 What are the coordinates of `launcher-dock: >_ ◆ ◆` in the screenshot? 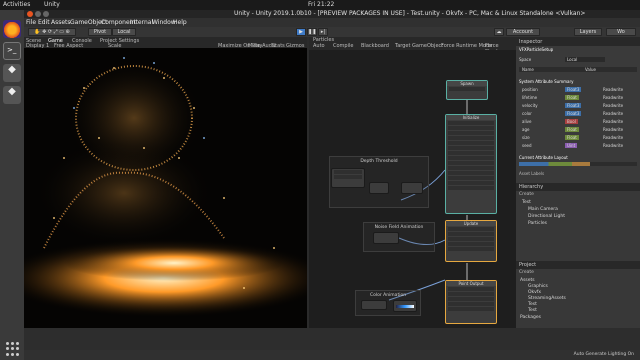 It's located at (12, 185).